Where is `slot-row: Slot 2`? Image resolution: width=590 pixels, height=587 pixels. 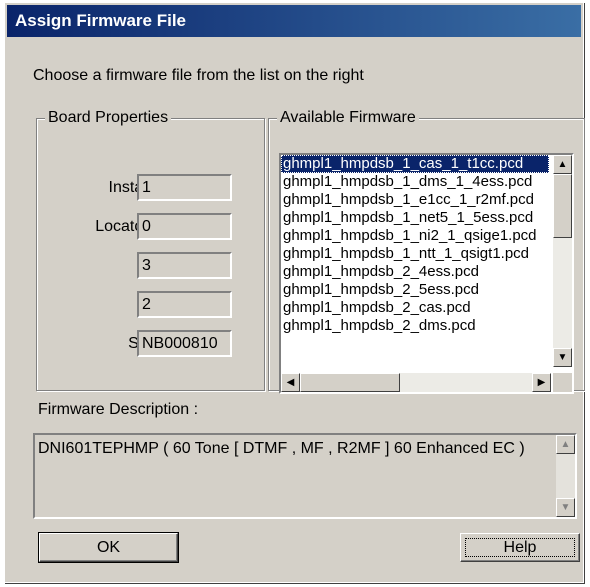
slot-row: Slot 2 is located at coordinates (152, 306).